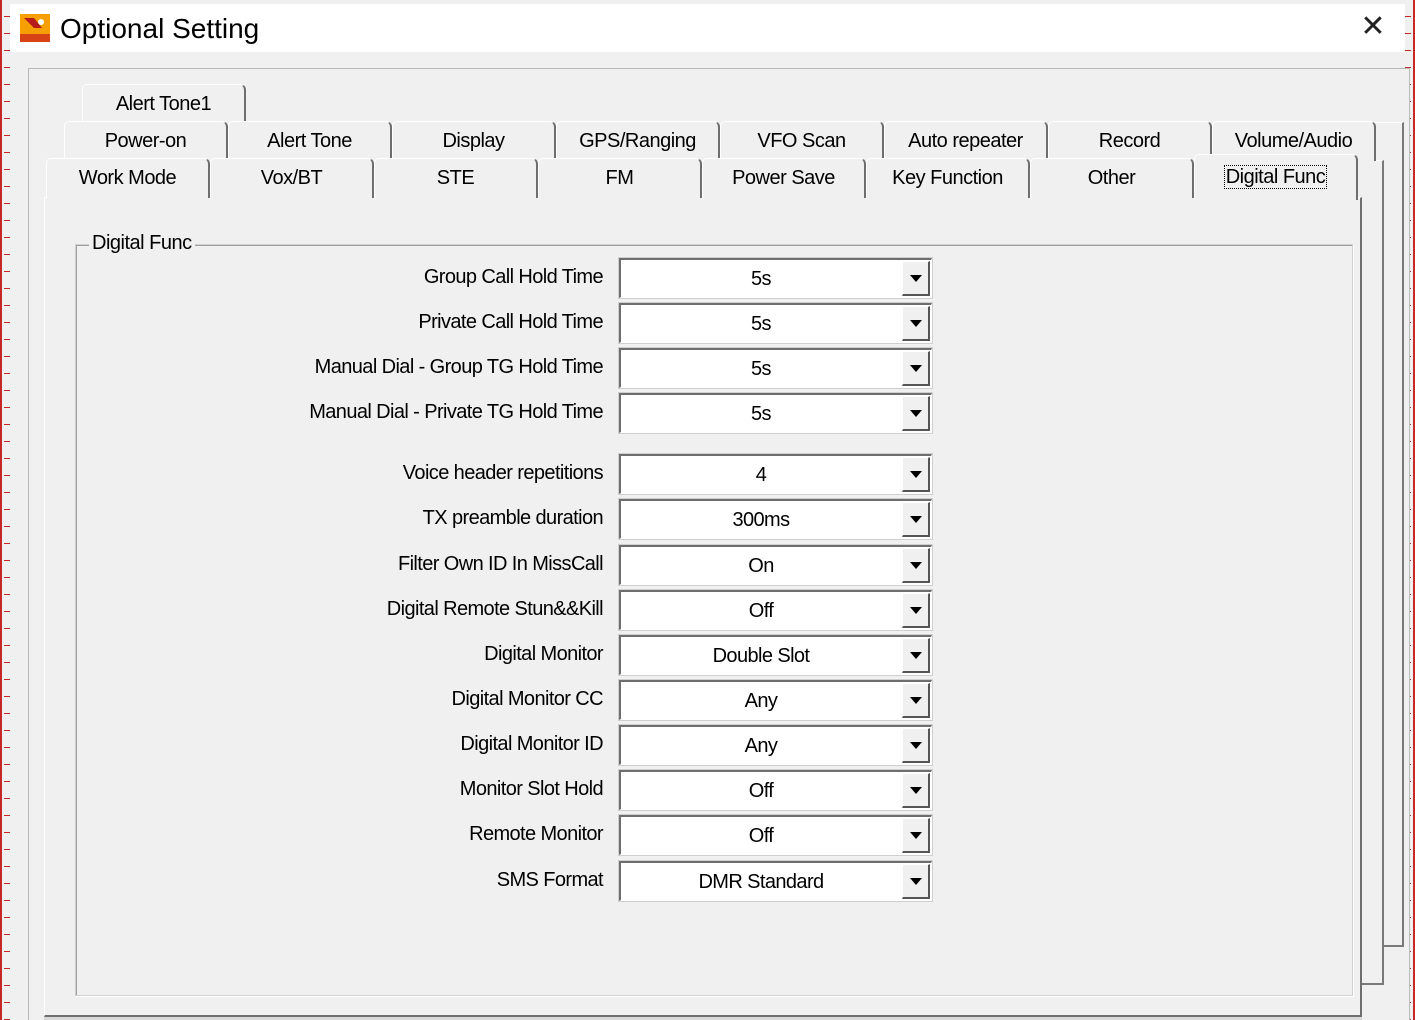 This screenshot has width=1415, height=1020. What do you see at coordinates (707, 28) in the screenshot?
I see `title-bar: Optional Setting ✕` at bounding box center [707, 28].